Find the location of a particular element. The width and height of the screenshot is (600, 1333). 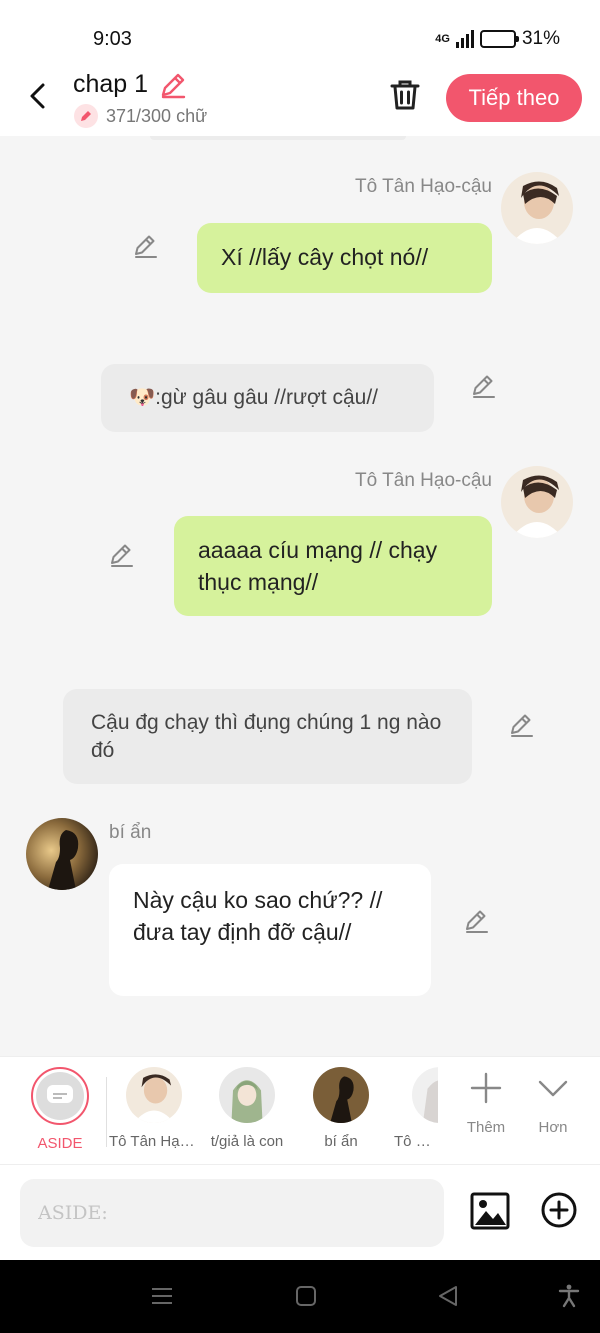

chevron-down-icon is located at coordinates (553, 1088).